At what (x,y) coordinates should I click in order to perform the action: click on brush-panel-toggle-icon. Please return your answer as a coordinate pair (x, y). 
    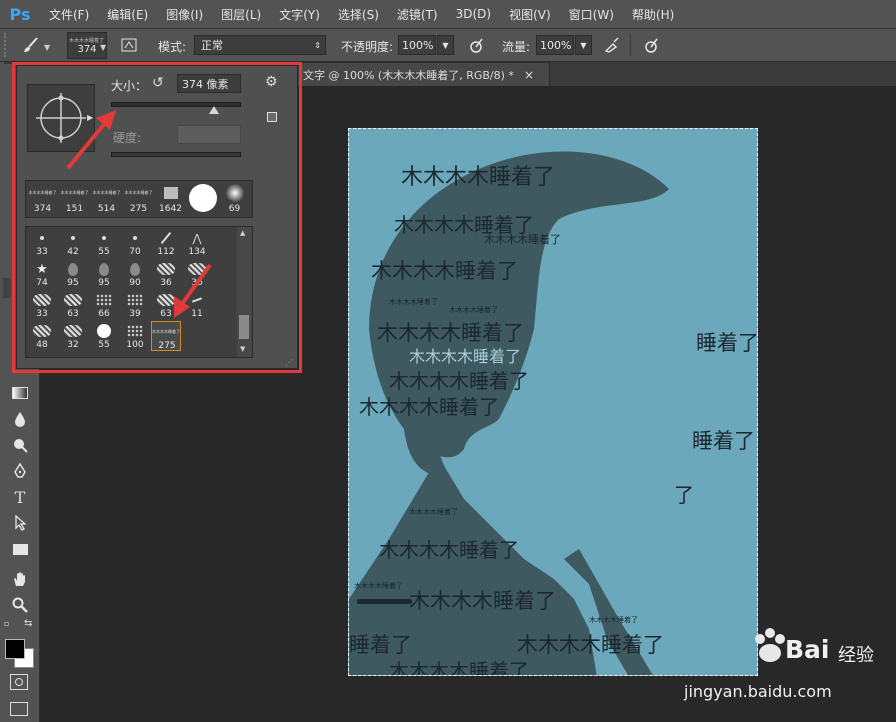
    Looking at the image, I should click on (129, 45).